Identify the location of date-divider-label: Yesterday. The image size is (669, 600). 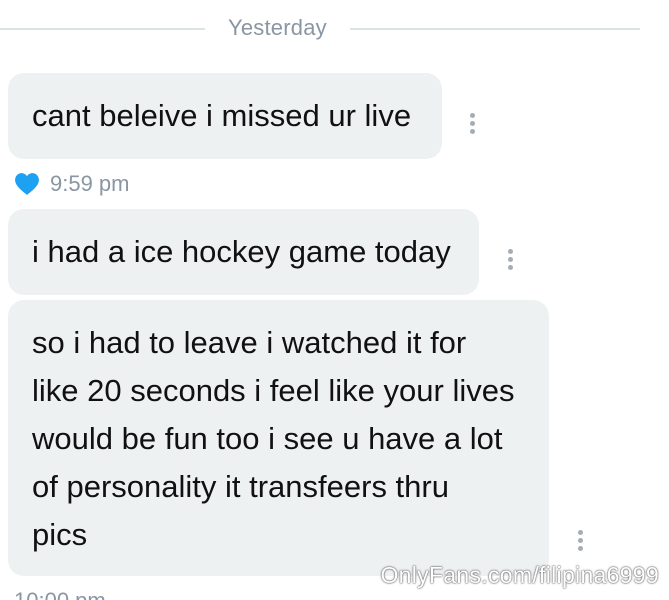
(277, 27).